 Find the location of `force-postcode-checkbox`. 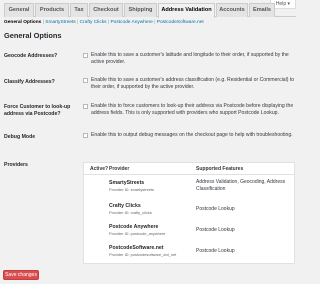

force-postcode-checkbox is located at coordinates (85, 106).